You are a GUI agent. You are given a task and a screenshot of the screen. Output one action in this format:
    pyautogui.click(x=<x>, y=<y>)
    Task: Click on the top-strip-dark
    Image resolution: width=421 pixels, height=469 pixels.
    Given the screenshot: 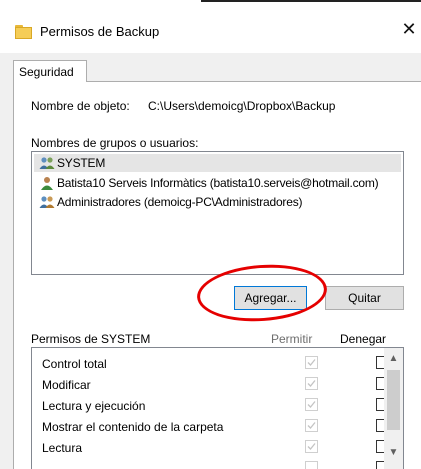 What is the action you would take?
    pyautogui.click(x=311, y=1)
    